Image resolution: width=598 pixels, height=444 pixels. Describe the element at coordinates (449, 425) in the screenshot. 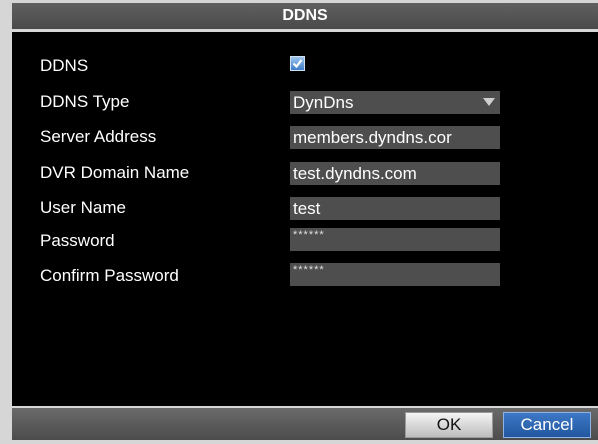

I see `ok-button: OK` at that location.